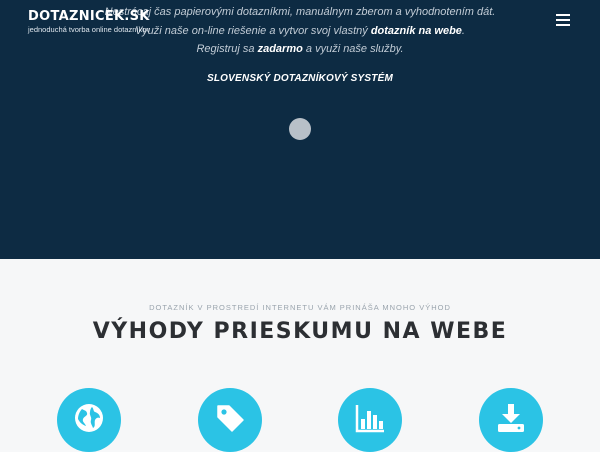 The image size is (600, 452). What do you see at coordinates (300, 331) in the screenshot?
I see `benefits-title: VÝHODY PRIESKUMU NA WEBE` at bounding box center [300, 331].